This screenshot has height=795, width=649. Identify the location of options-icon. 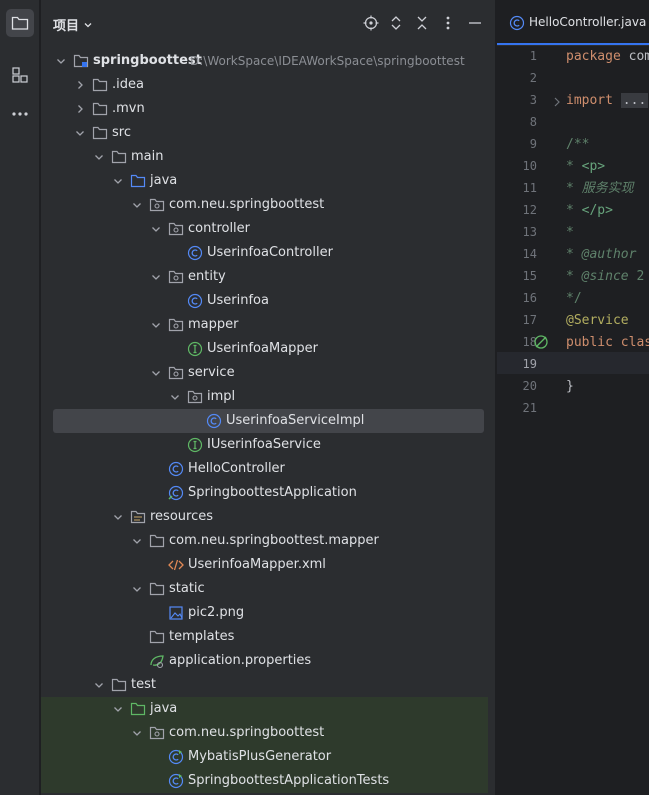
(448, 23).